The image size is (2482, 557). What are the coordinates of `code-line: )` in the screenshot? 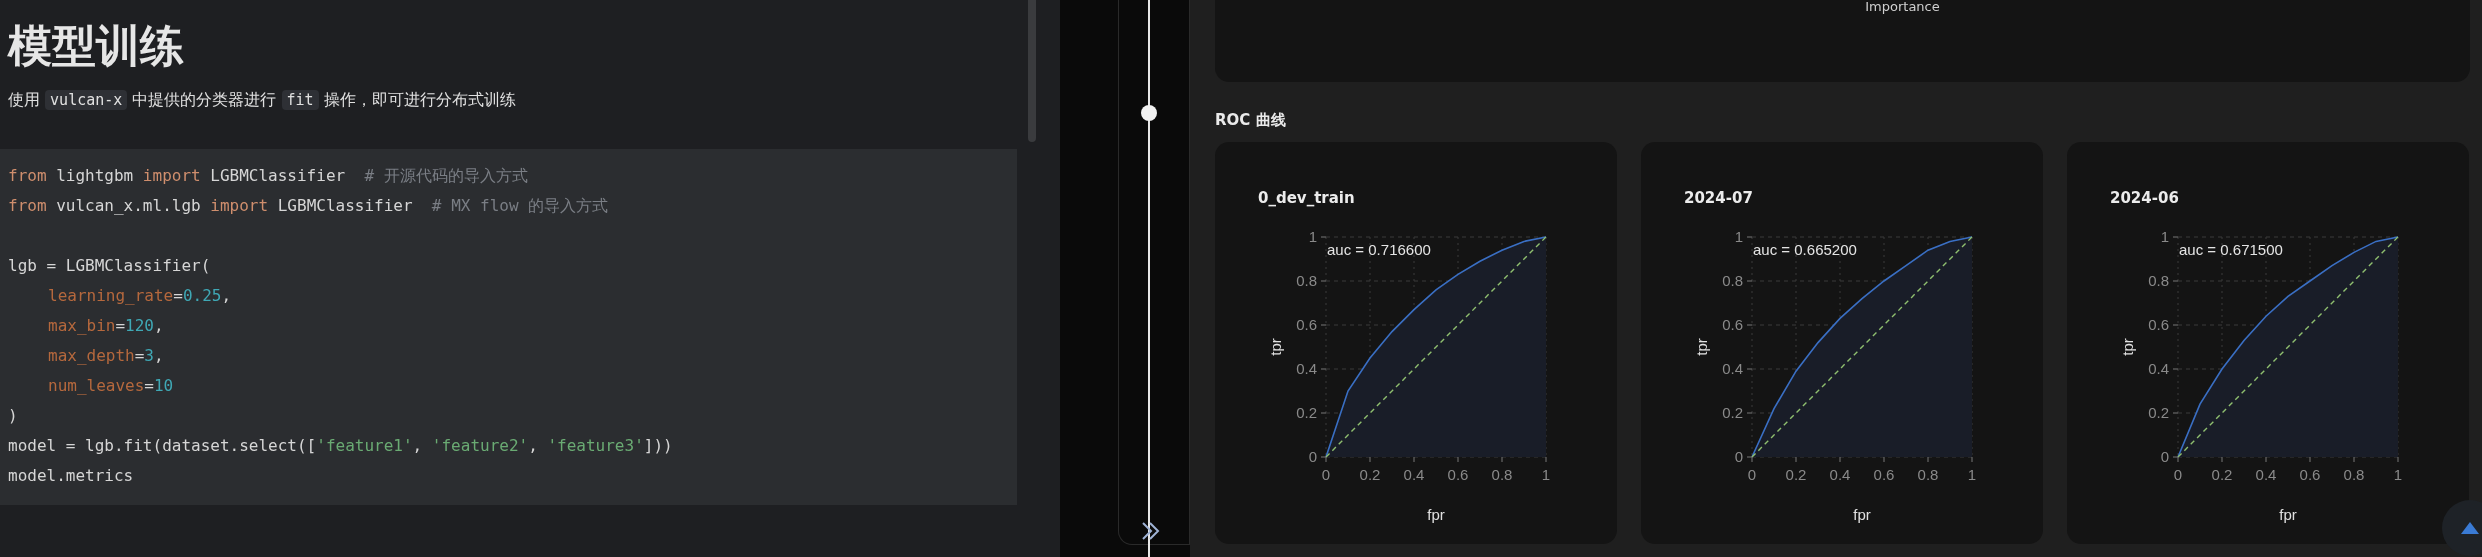 It's located at (13, 416).